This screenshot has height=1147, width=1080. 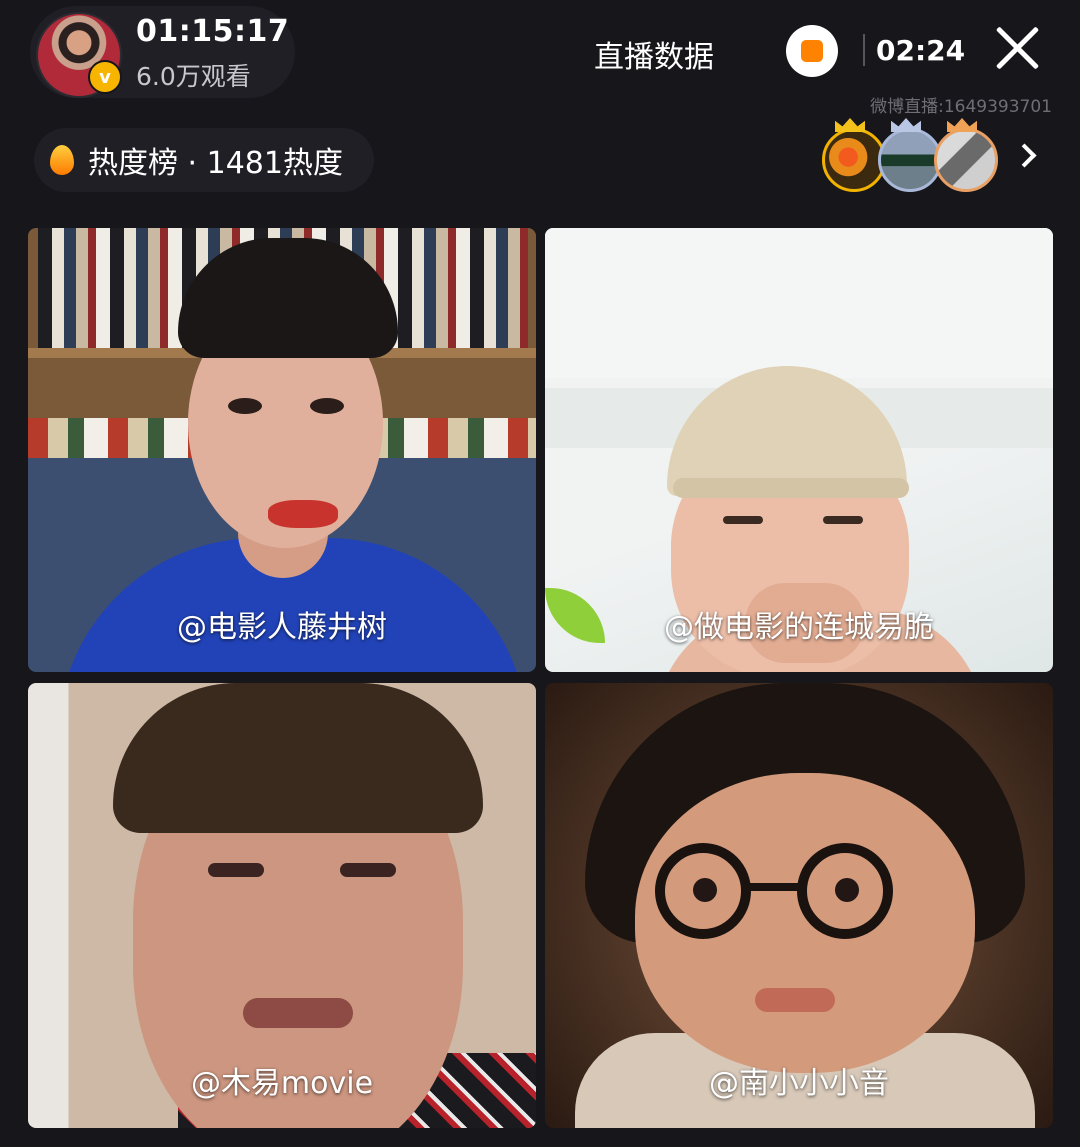 I want to click on participant-name: @南小小小音, so click(x=799, y=1083).